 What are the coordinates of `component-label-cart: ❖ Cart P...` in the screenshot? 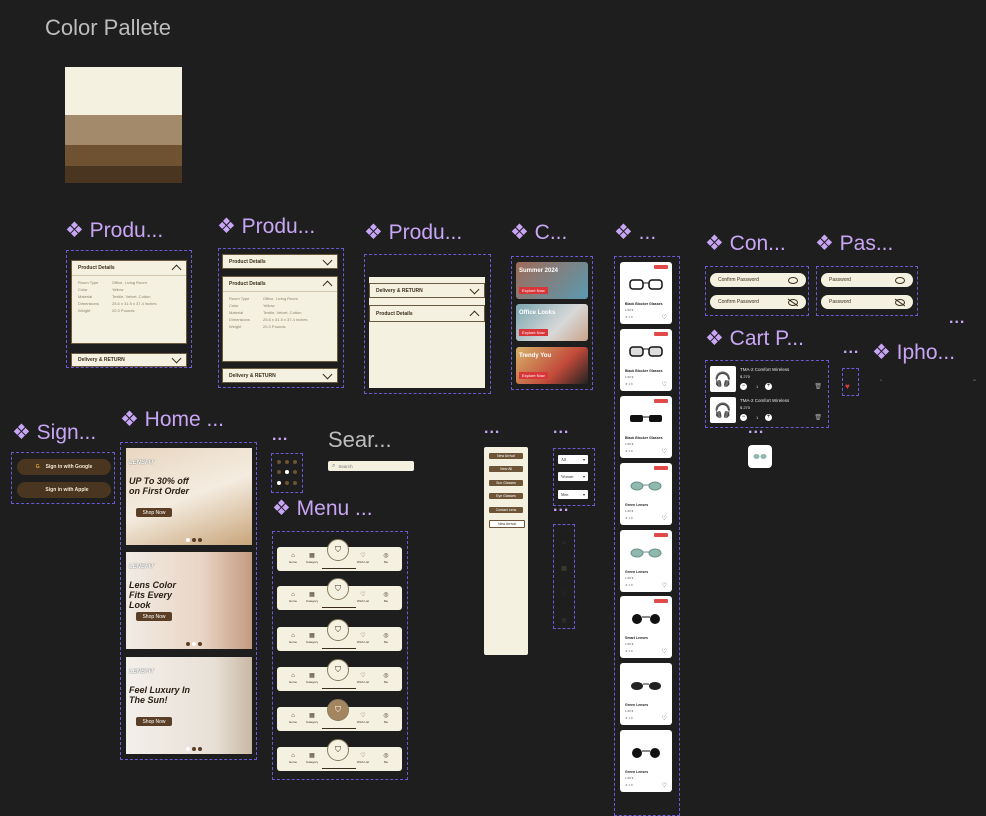 It's located at (754, 338).